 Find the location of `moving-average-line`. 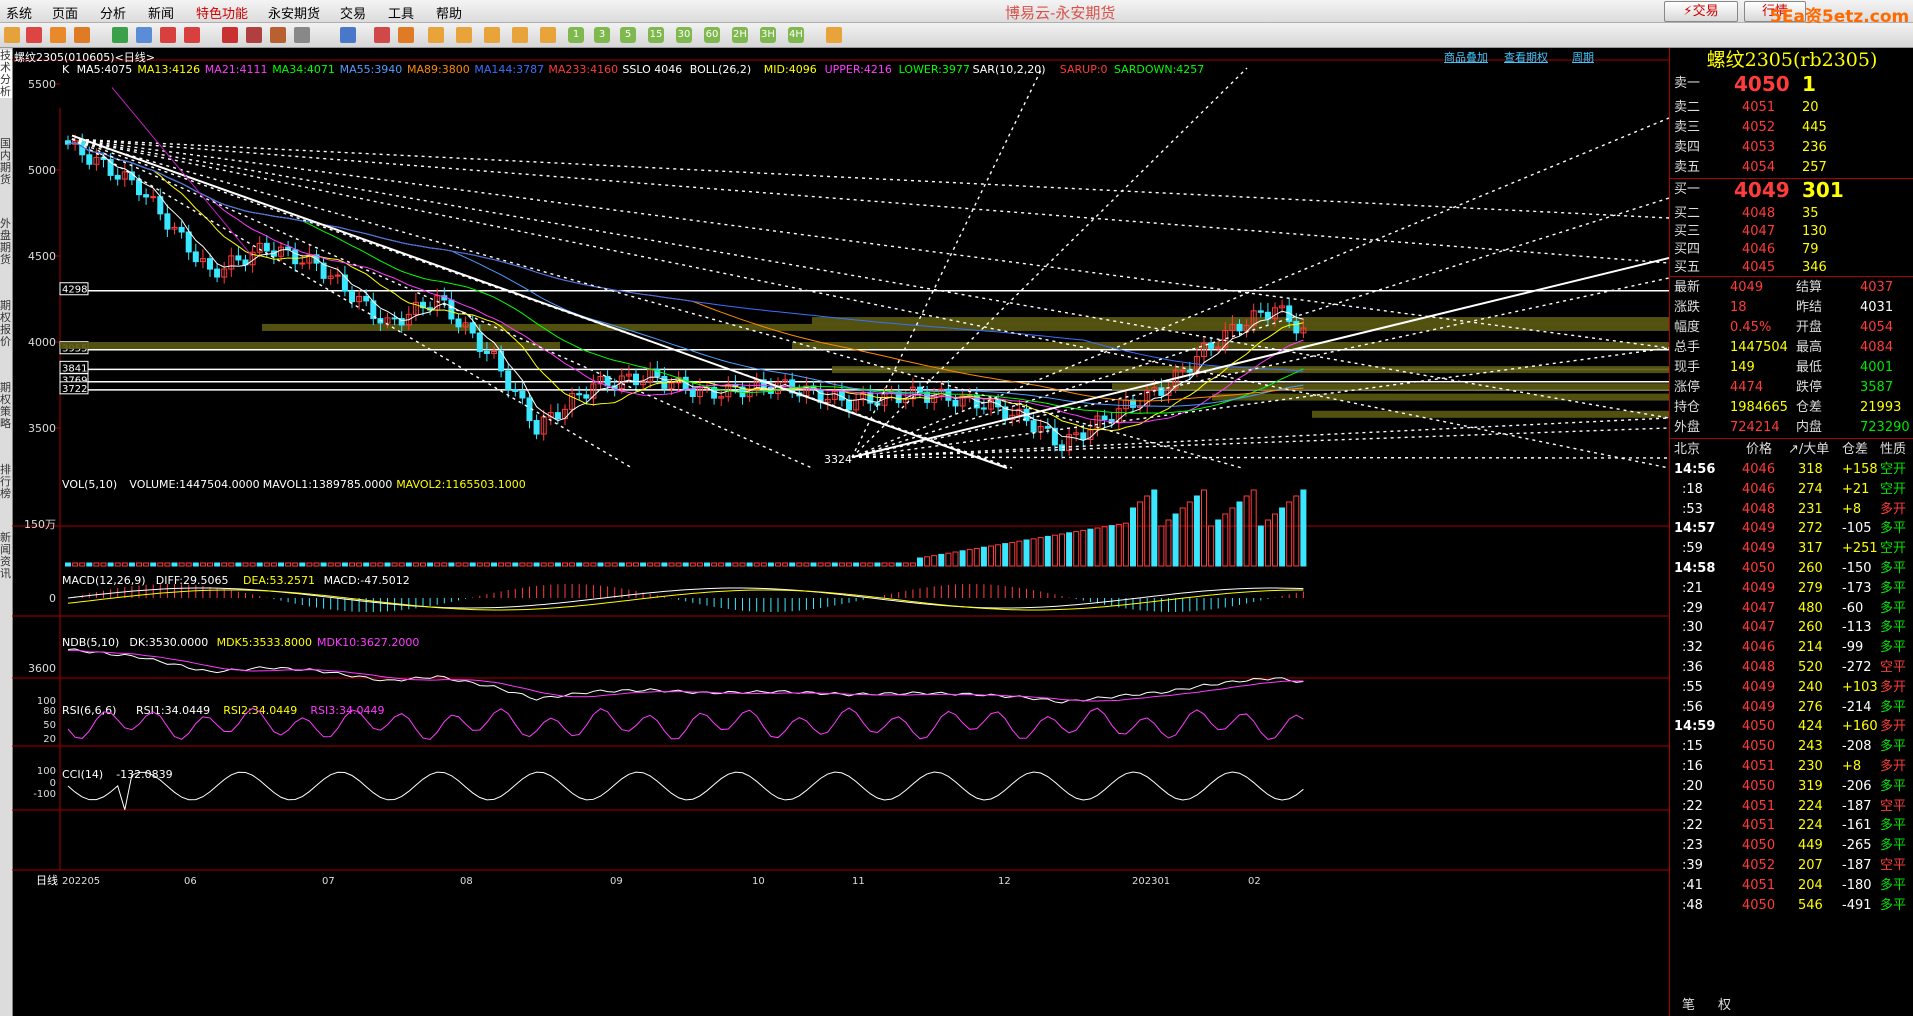

moving-average-line is located at coordinates (685, 256).